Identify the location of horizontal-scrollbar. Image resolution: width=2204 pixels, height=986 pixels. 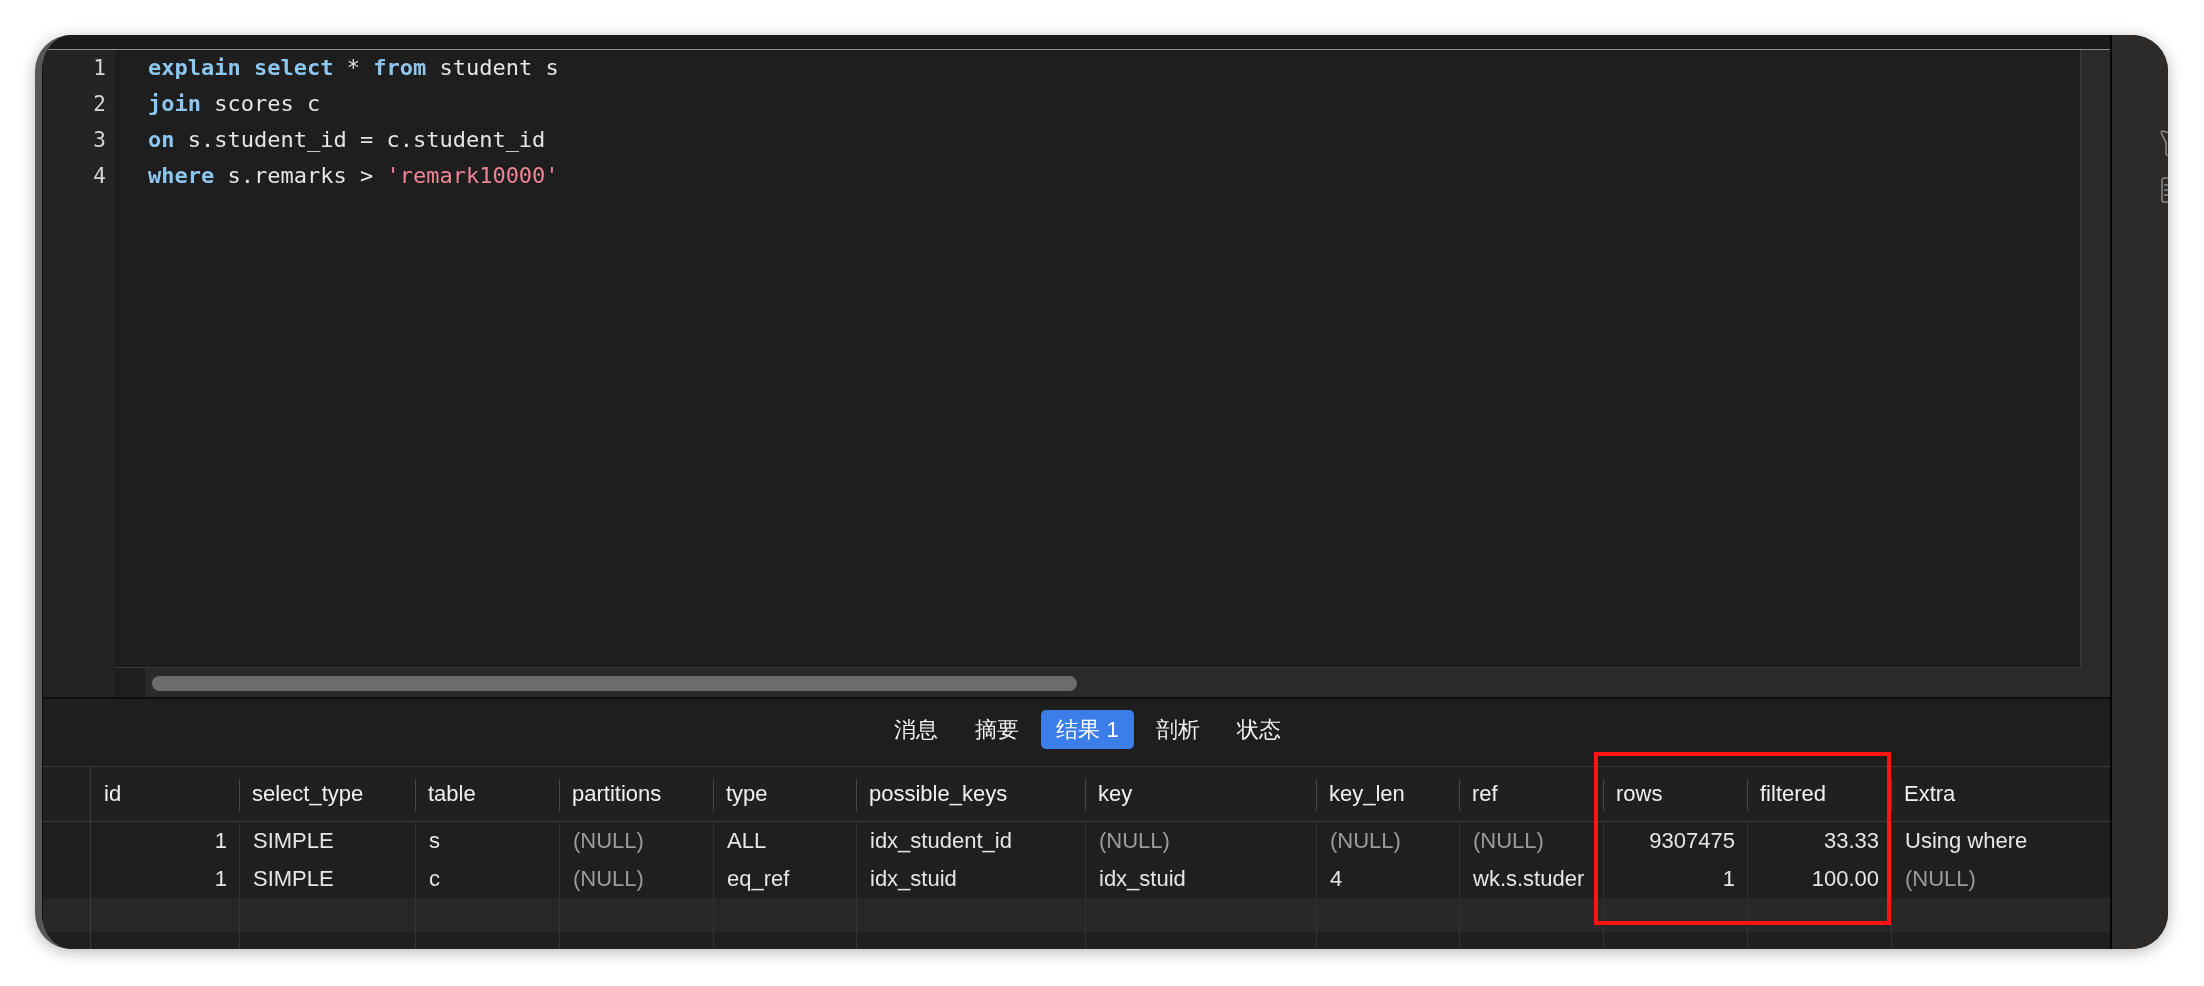
(1127, 682).